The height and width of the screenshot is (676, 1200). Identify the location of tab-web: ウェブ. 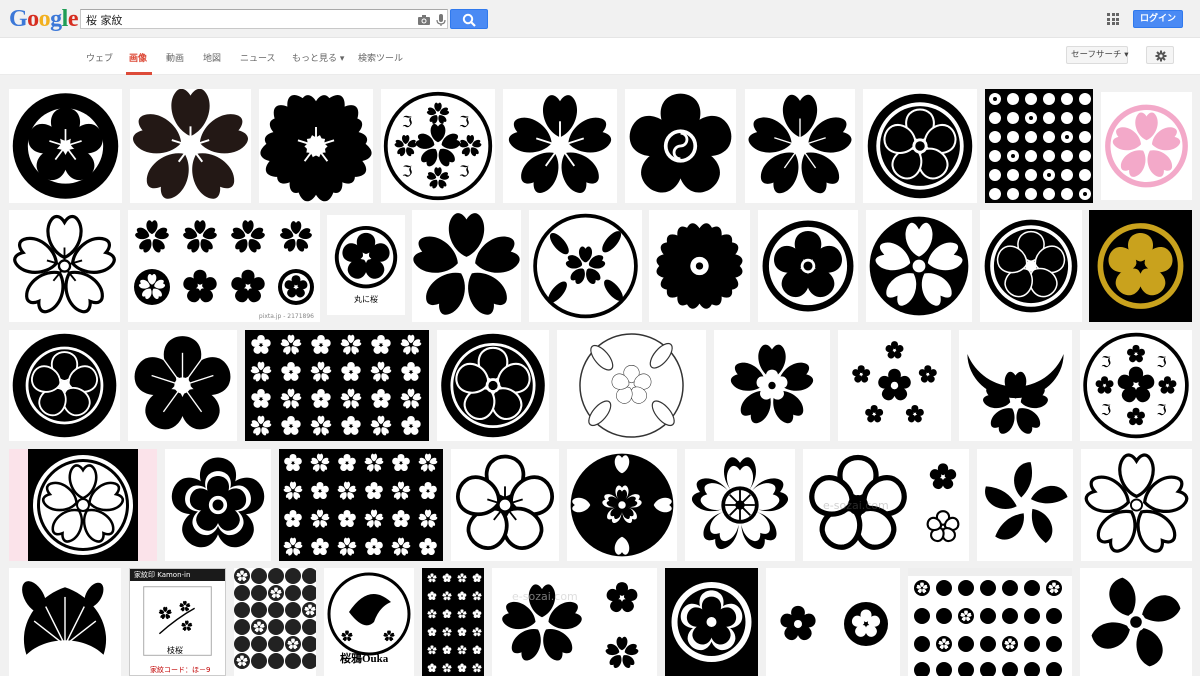
(99, 57).